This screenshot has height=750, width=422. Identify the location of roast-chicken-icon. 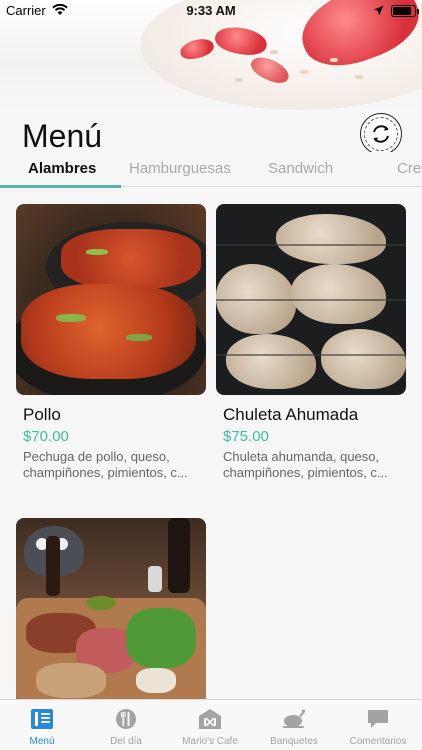
(294, 718).